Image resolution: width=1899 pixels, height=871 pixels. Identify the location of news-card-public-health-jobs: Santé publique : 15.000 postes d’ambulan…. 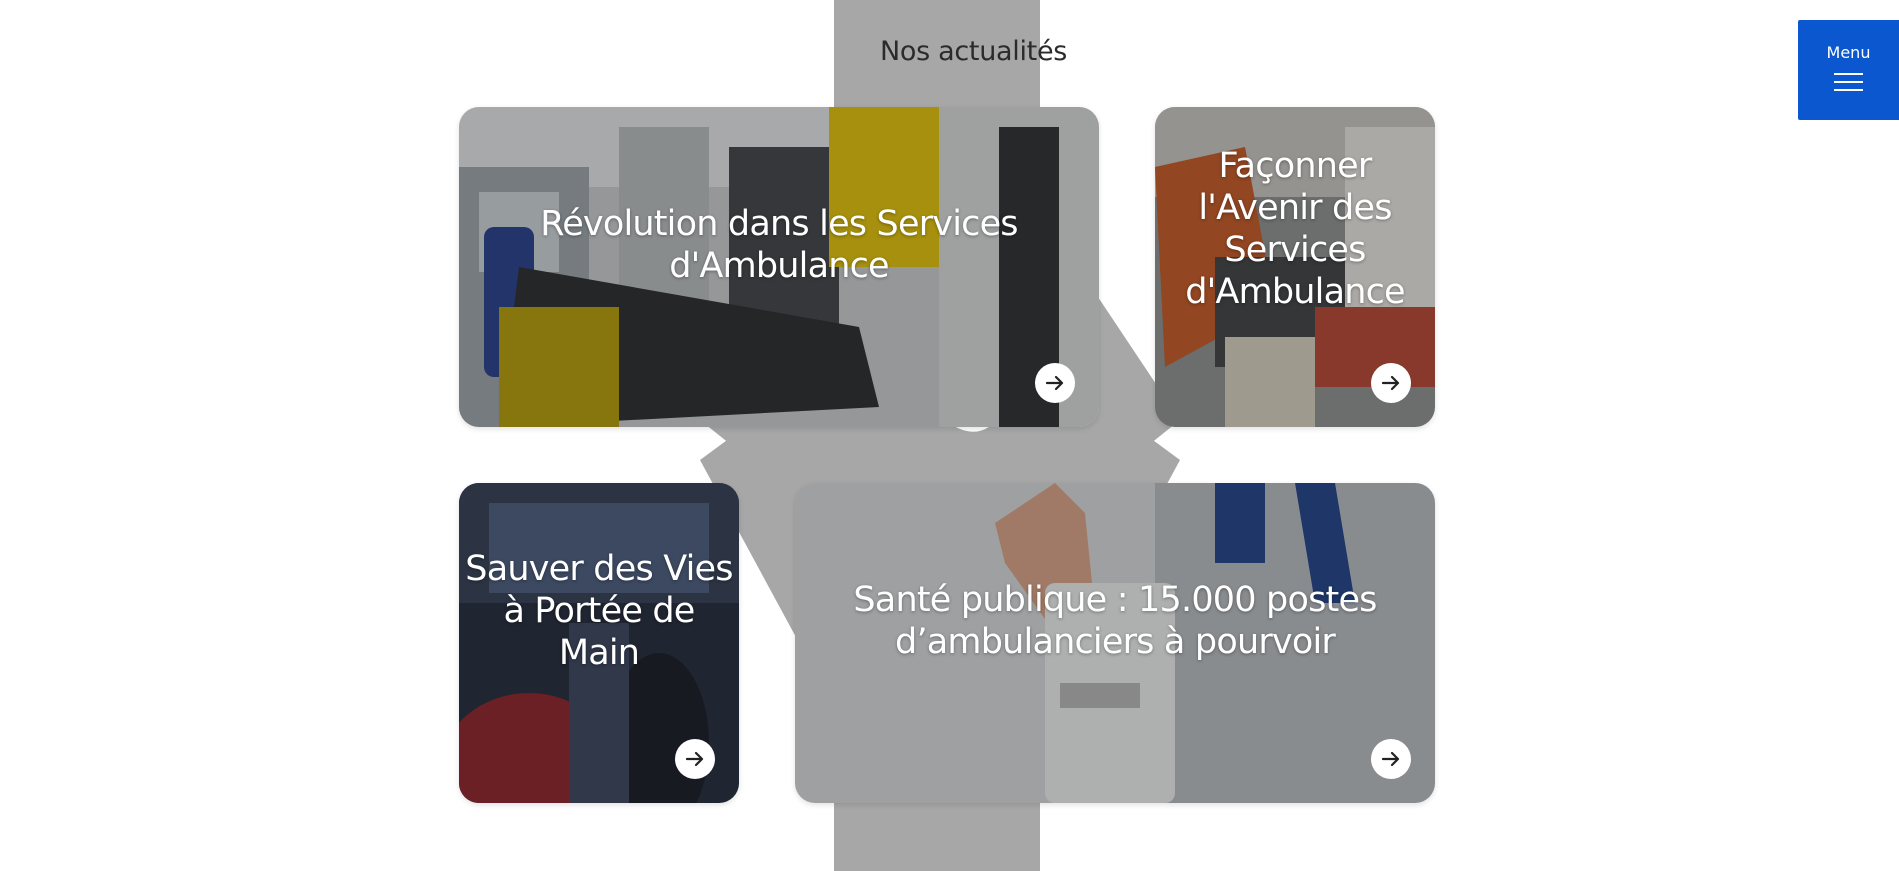
(1115, 643).